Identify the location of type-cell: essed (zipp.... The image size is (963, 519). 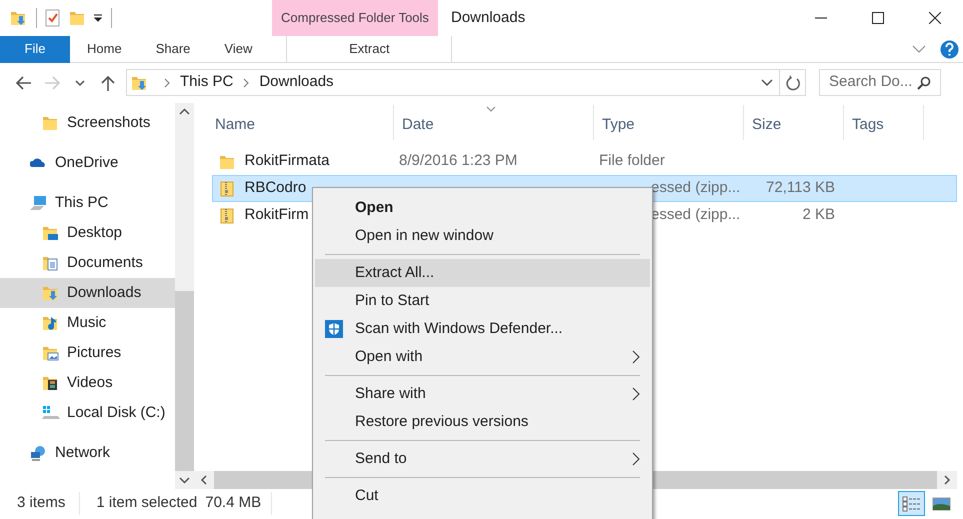
(695, 187).